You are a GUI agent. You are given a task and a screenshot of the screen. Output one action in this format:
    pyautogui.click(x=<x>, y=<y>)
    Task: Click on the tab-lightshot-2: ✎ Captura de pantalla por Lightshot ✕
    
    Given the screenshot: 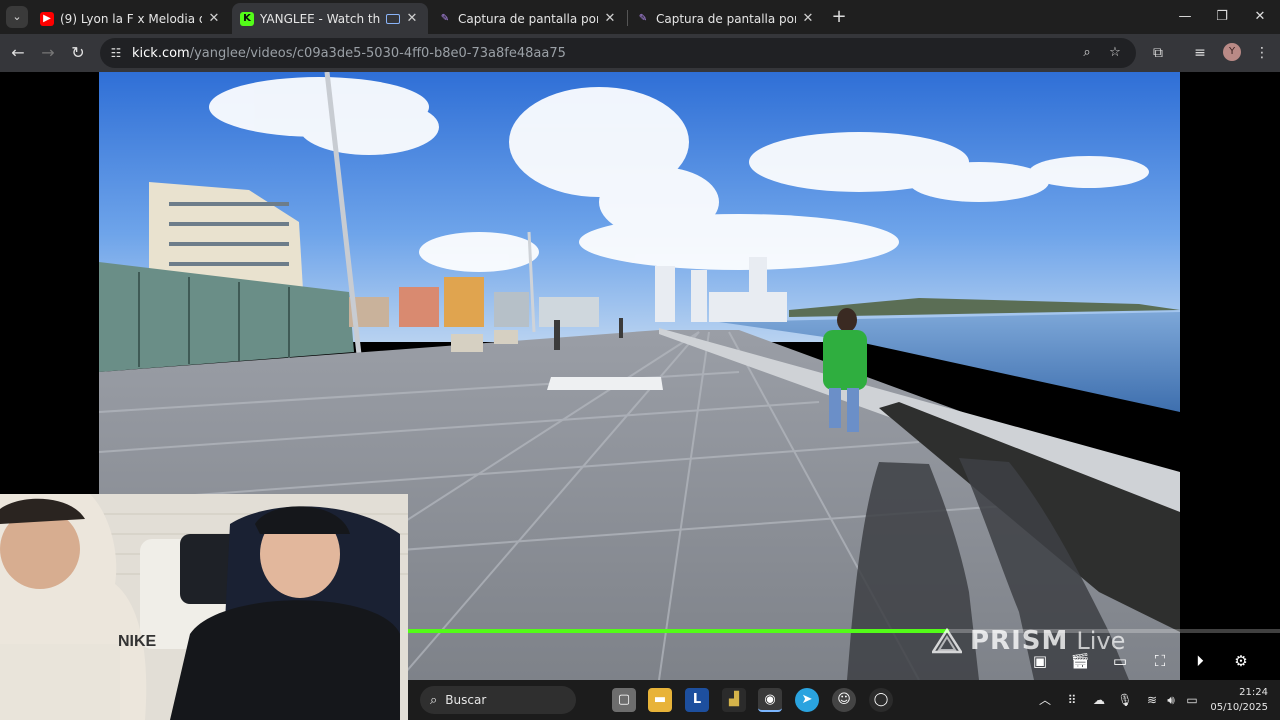 What is the action you would take?
    pyautogui.click(x=726, y=18)
    